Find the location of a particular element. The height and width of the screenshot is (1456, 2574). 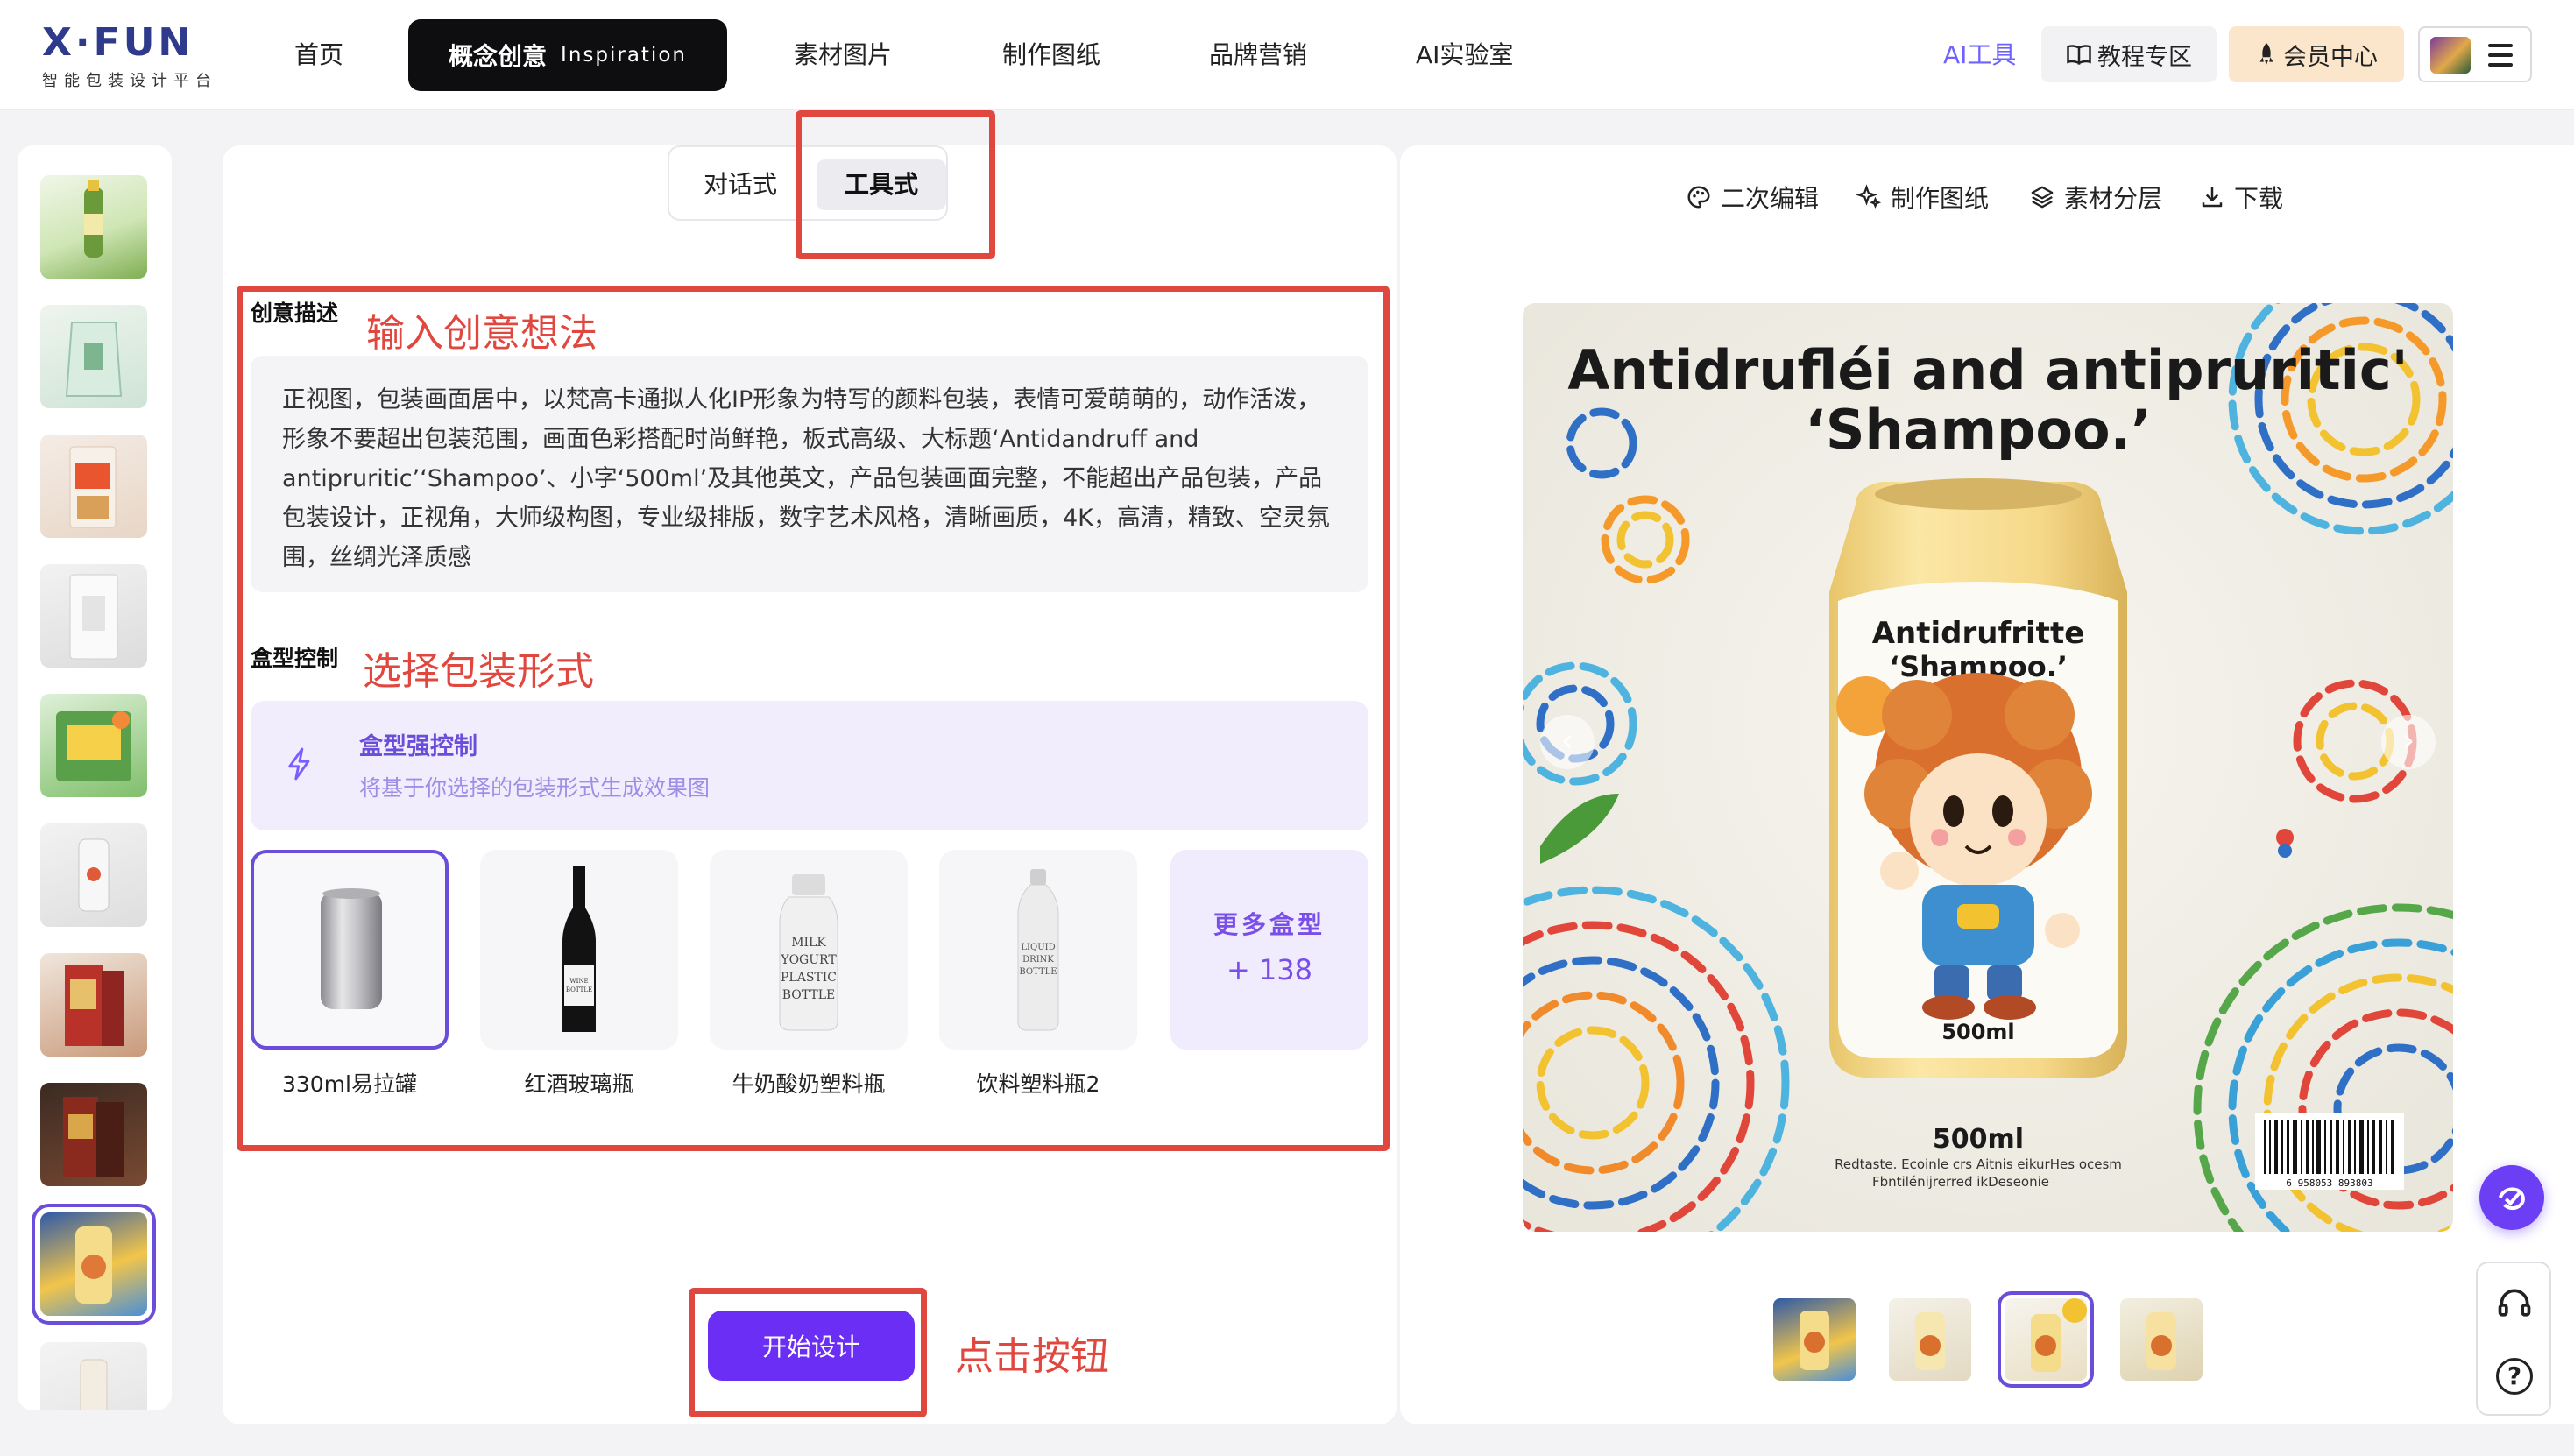

green-bottle-image is located at coordinates (94, 219).